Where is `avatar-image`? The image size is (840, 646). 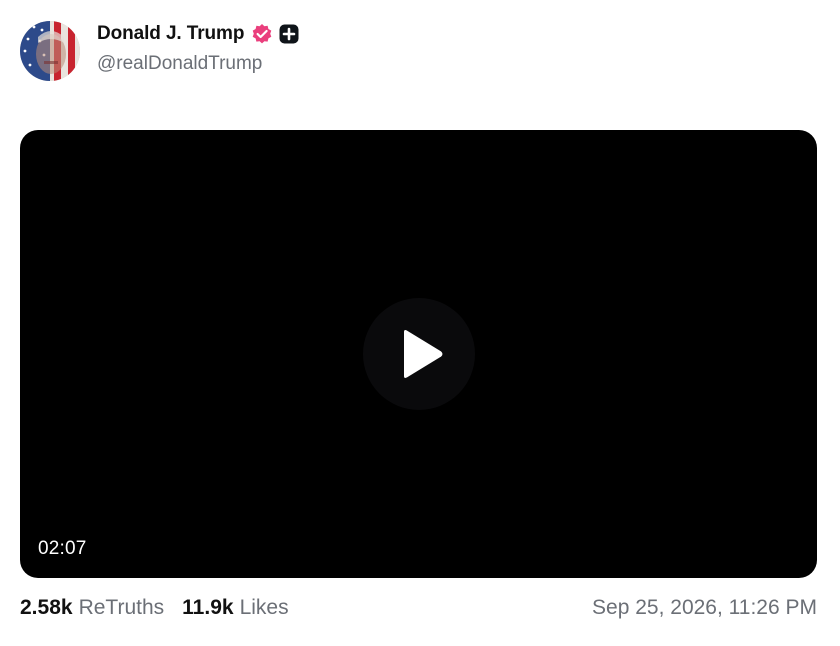
avatar-image is located at coordinates (50, 51).